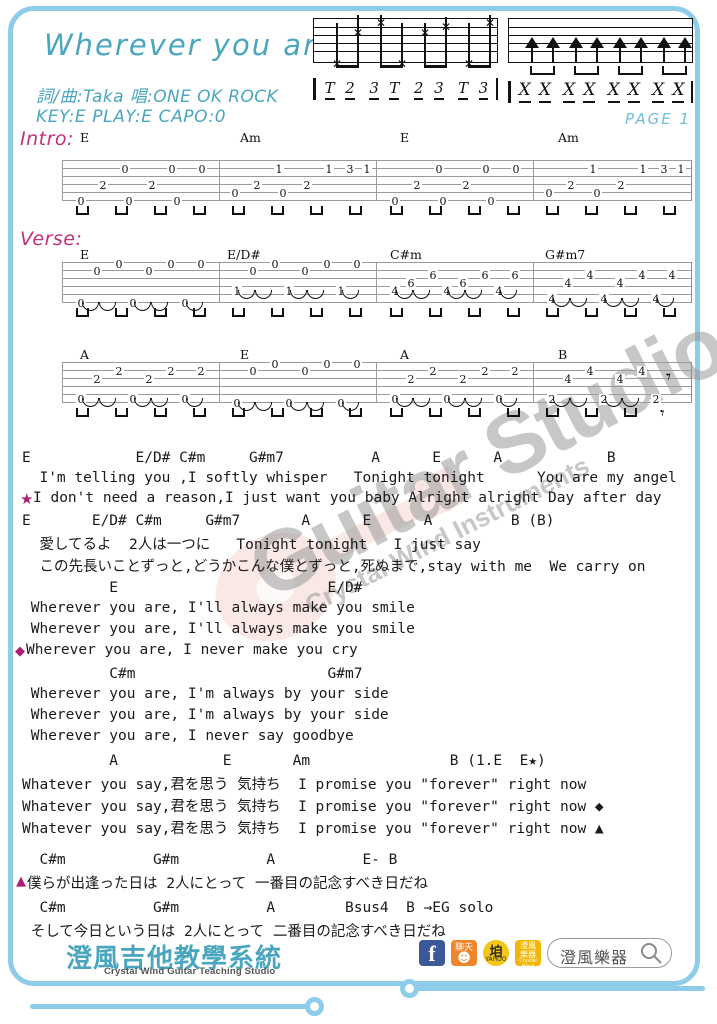 The width and height of the screenshot is (717, 1024). Describe the element at coordinates (464, 953) in the screenshot. I see `pixnet-icon: 聊天 ☻` at that location.